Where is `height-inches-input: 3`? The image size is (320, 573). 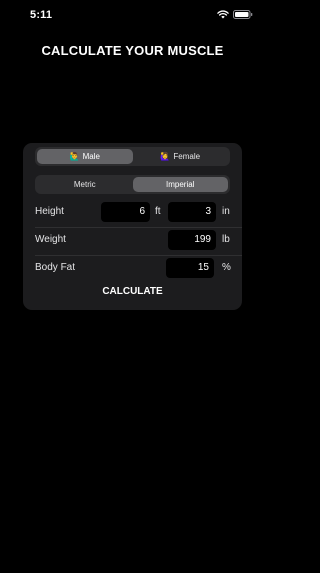
height-inches-input: 3 is located at coordinates (192, 212).